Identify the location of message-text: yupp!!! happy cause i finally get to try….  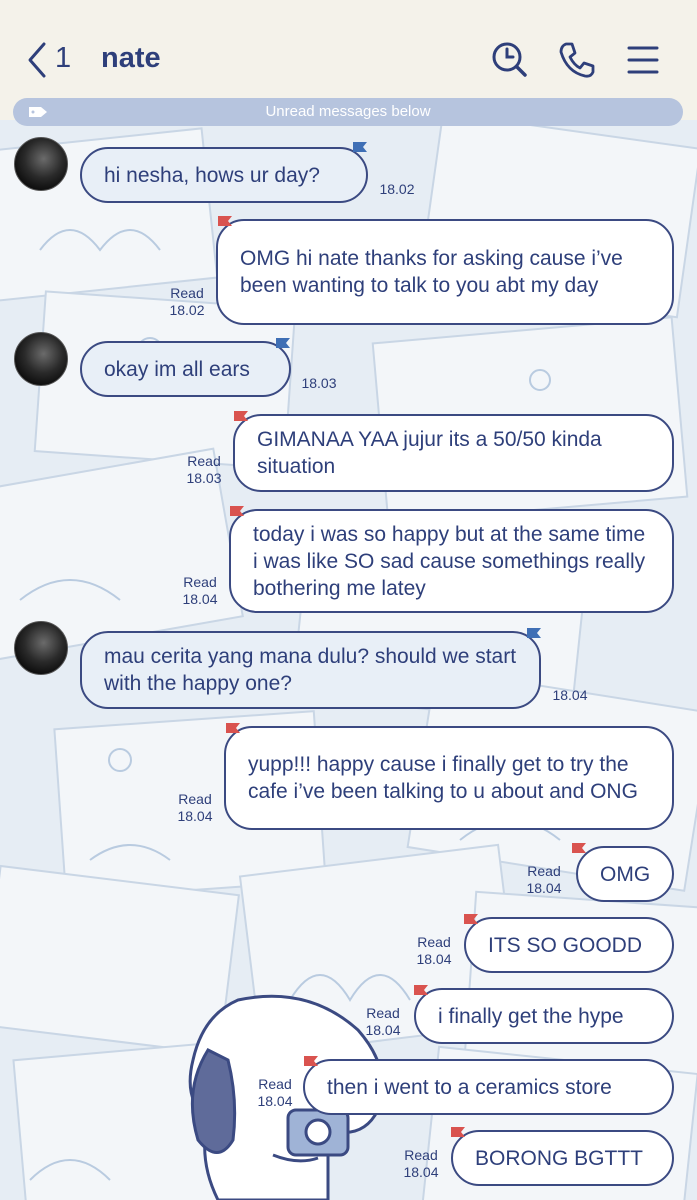
(443, 778).